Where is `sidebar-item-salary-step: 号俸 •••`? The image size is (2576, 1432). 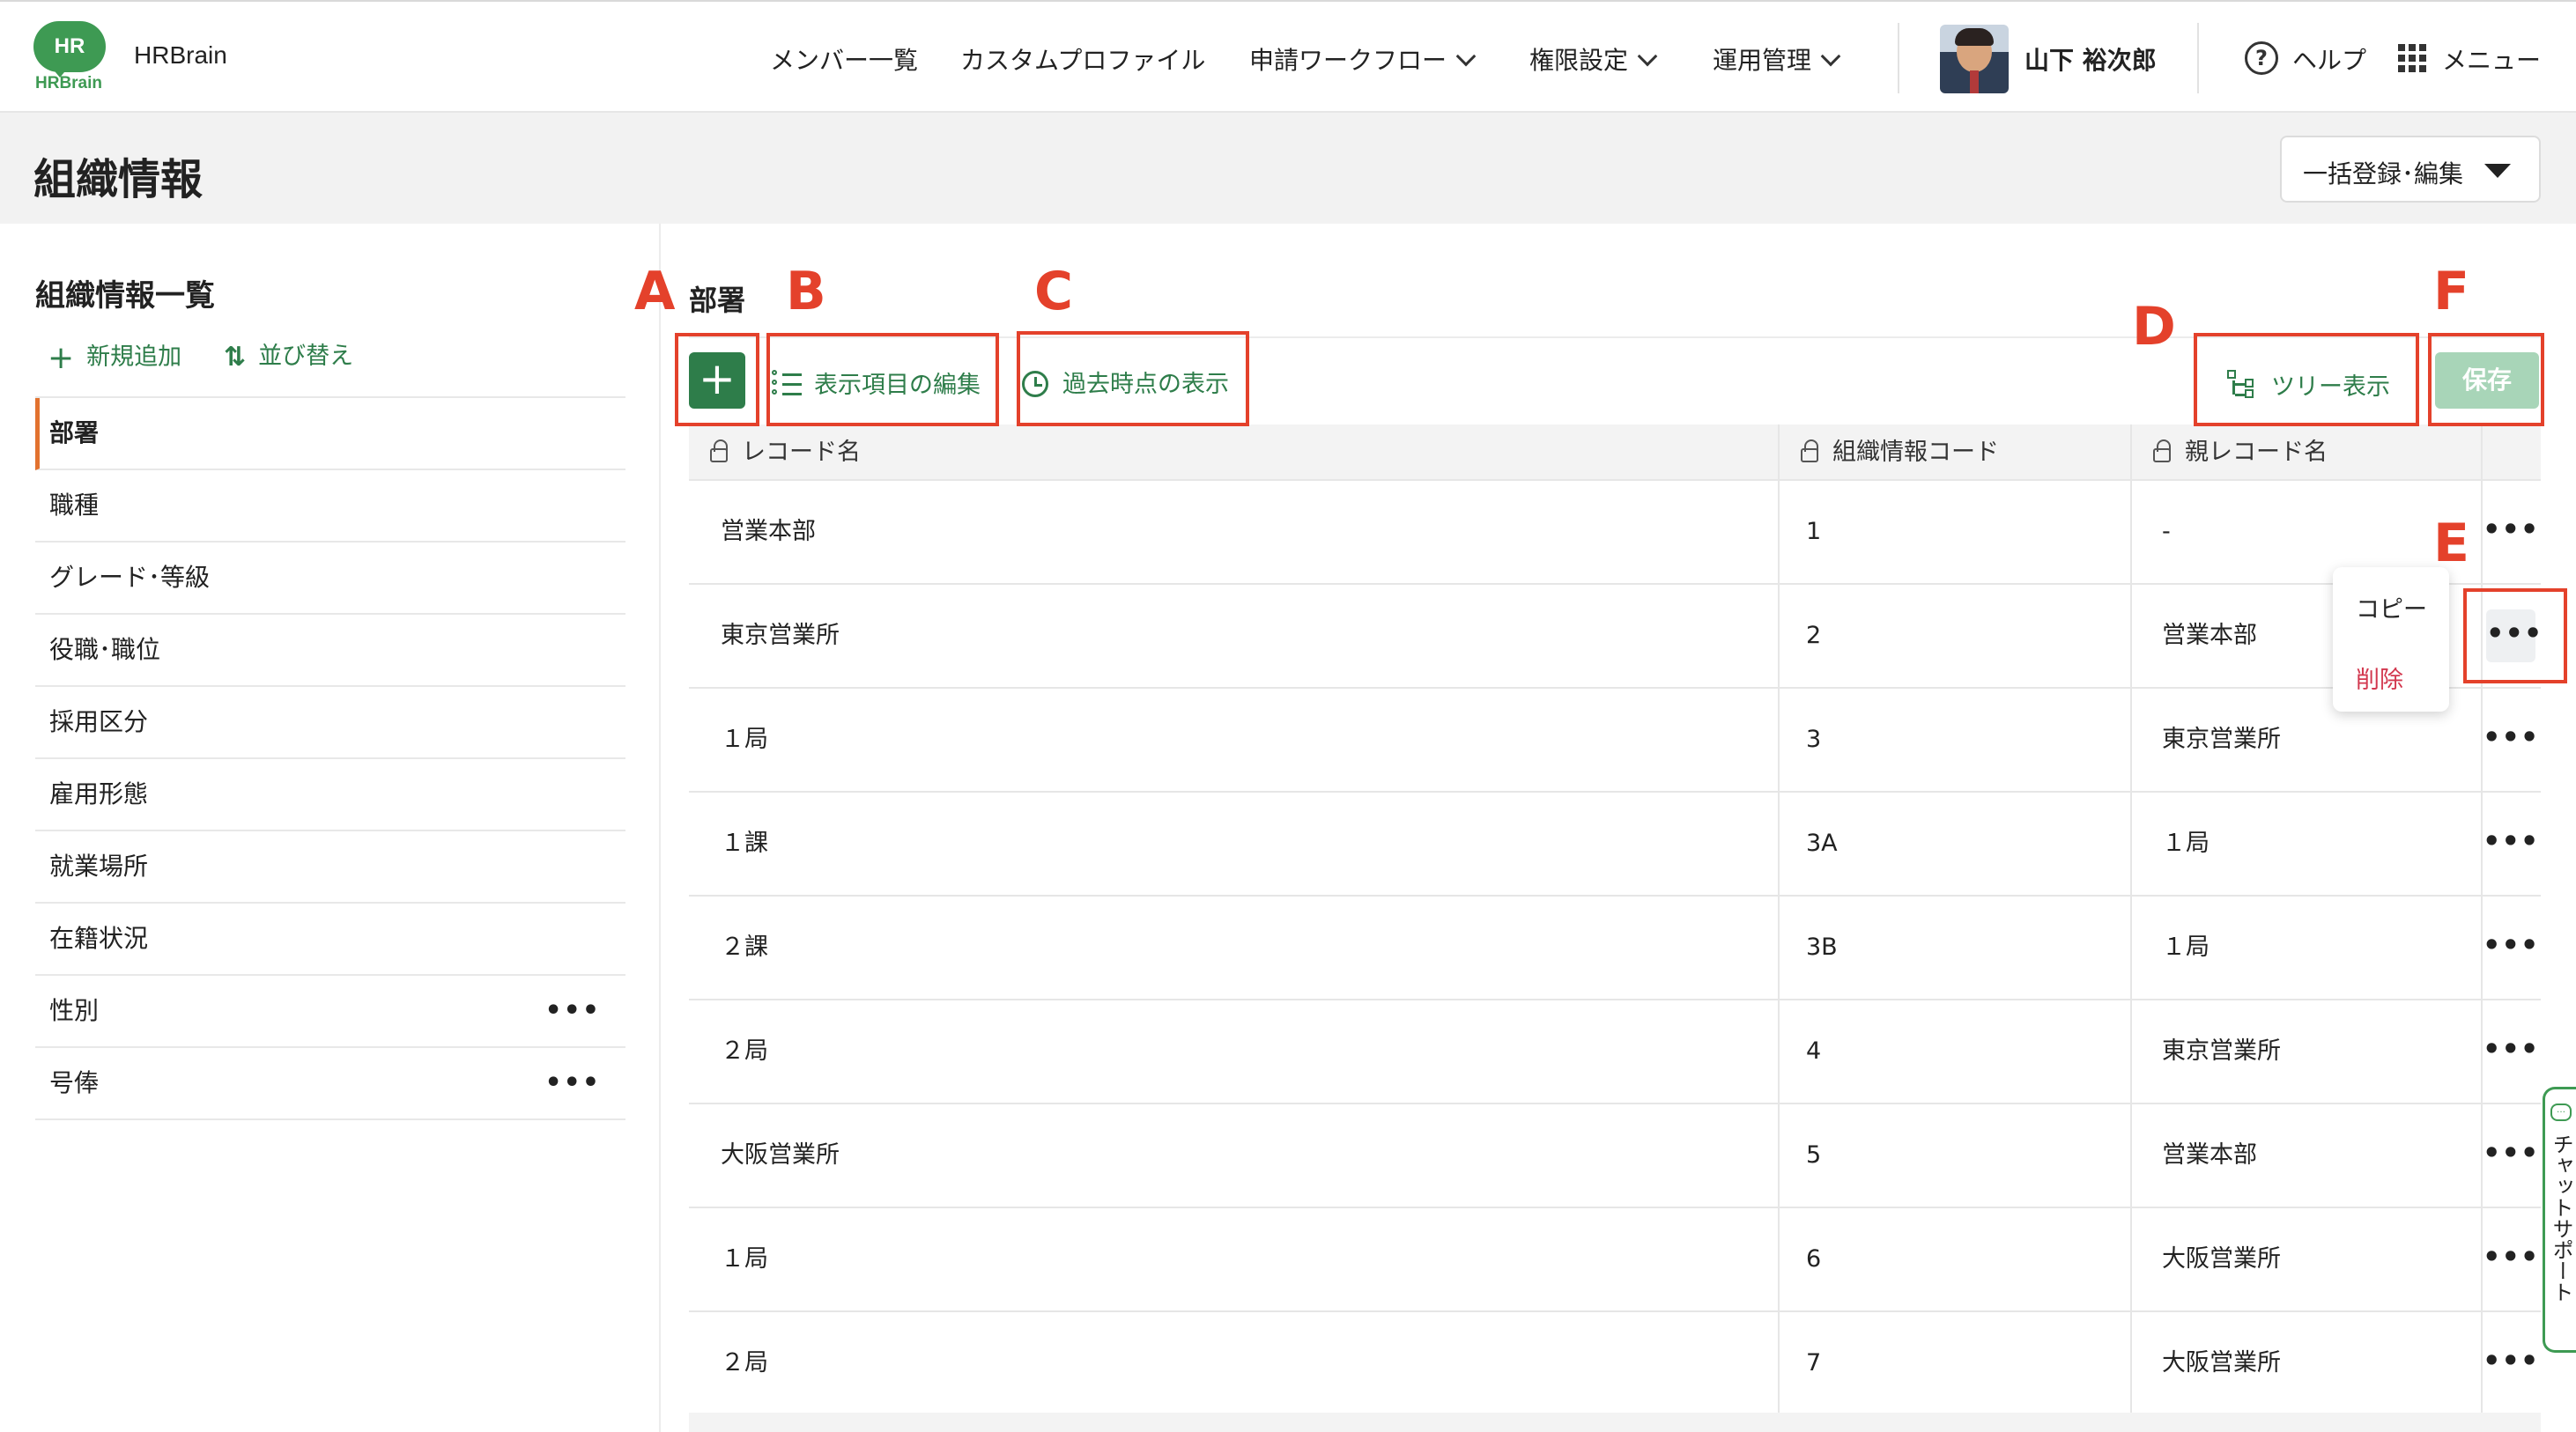
sidebar-item-salary-step: 号俸 ••• is located at coordinates (330, 1084).